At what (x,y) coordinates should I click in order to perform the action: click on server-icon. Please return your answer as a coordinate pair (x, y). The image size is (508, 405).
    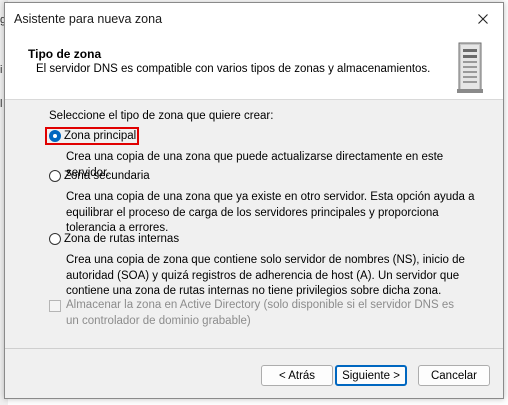
    Looking at the image, I should click on (470, 67).